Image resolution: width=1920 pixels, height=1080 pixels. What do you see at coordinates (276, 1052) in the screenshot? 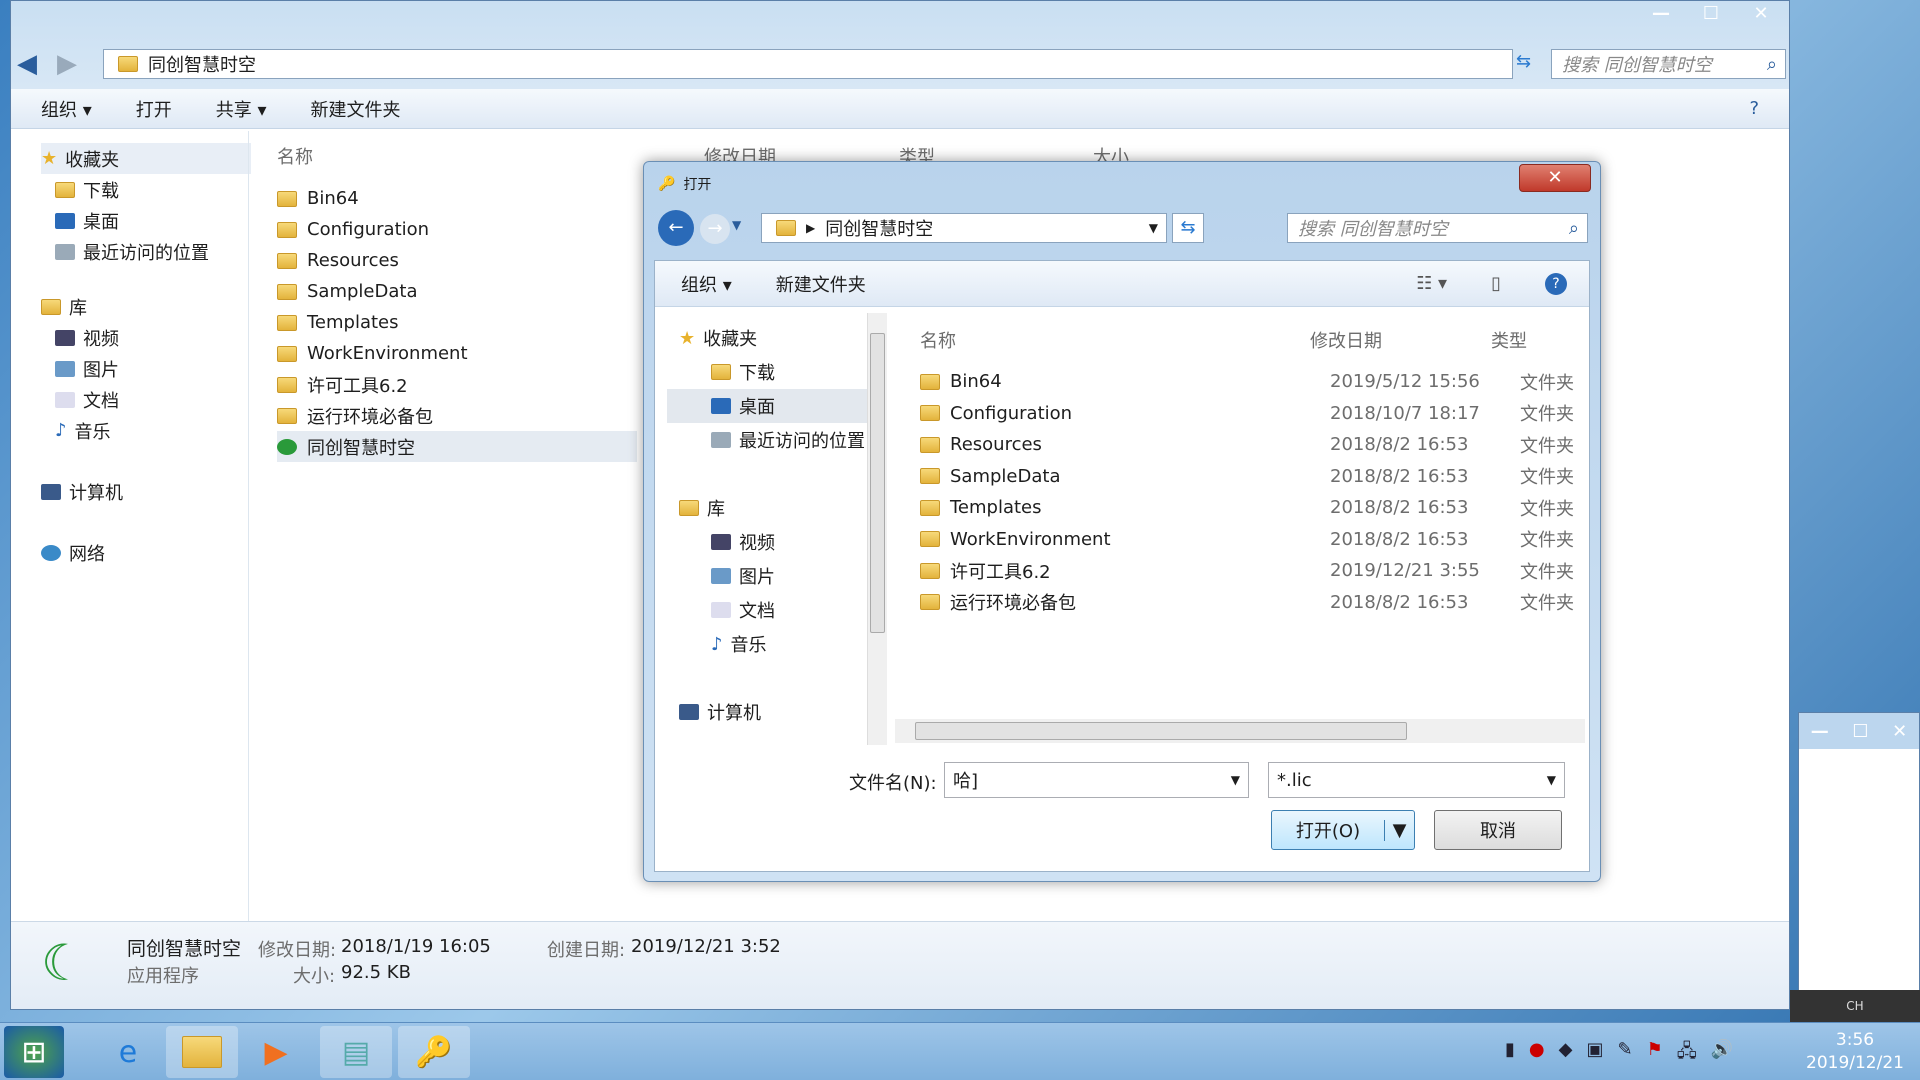
I see `media-player-icon: ▶` at bounding box center [276, 1052].